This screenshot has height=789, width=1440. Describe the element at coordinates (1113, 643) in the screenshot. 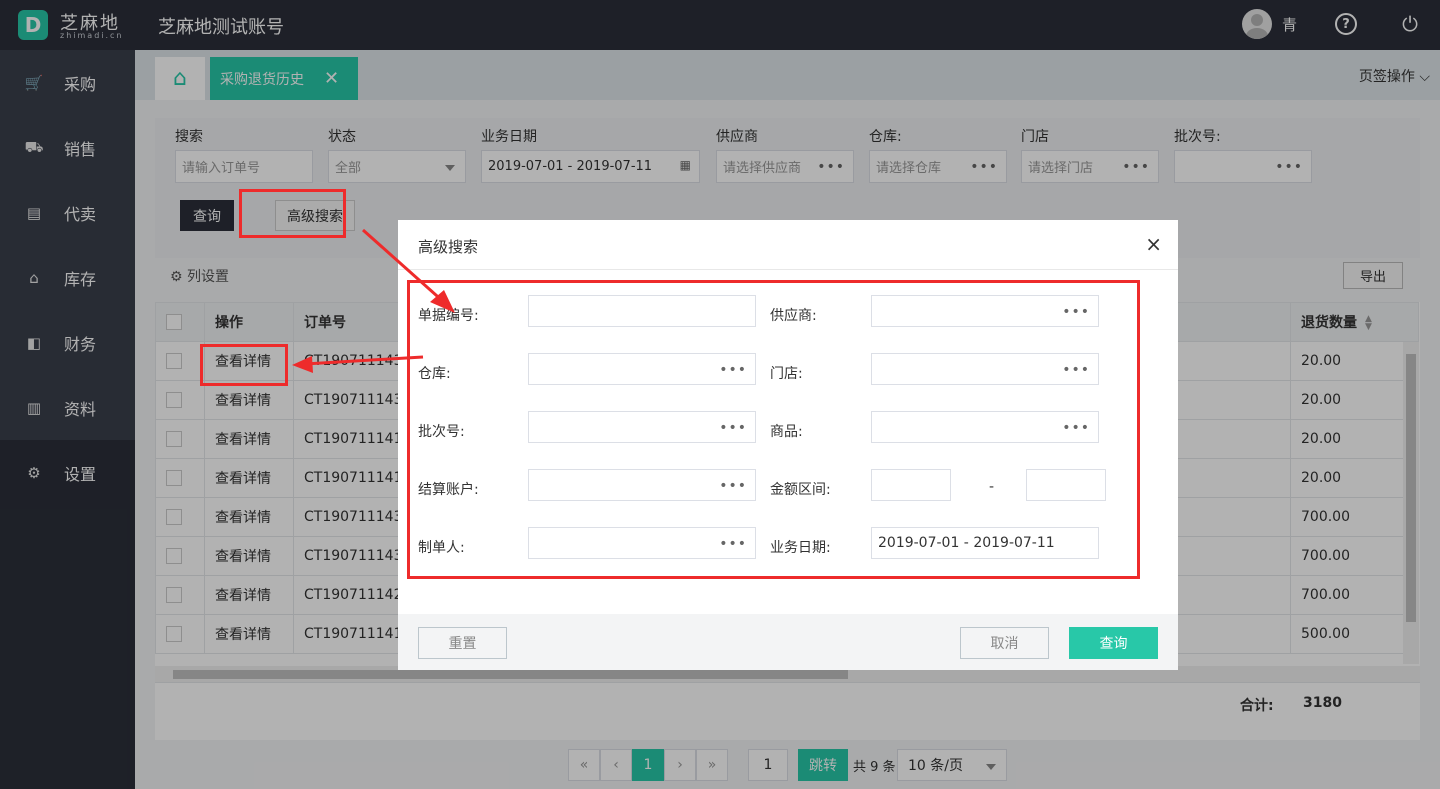

I see `modal-query-button: 查询` at that location.